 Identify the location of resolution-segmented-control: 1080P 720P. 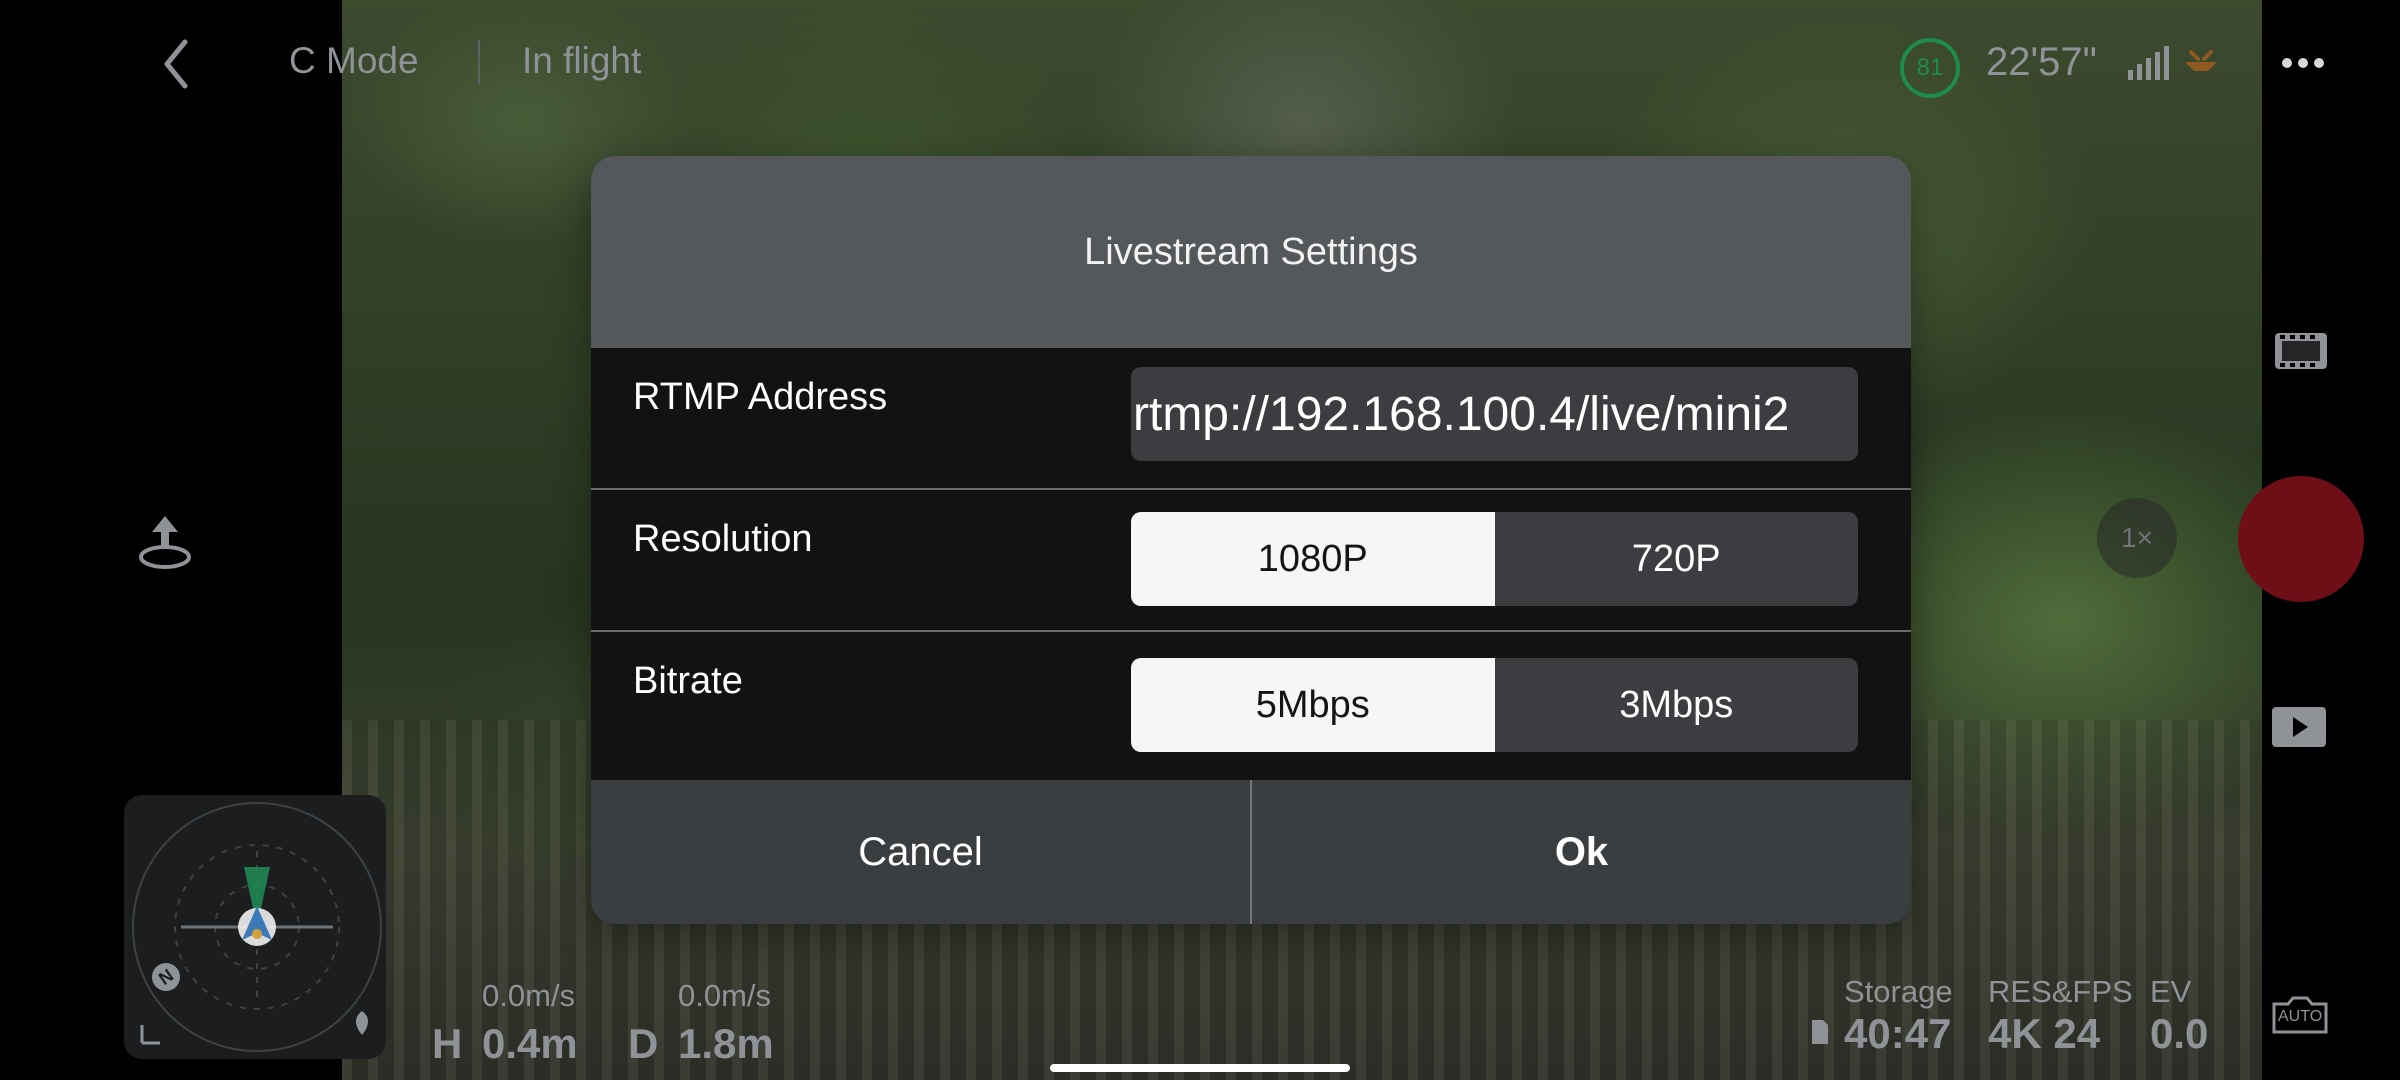
(1494, 559).